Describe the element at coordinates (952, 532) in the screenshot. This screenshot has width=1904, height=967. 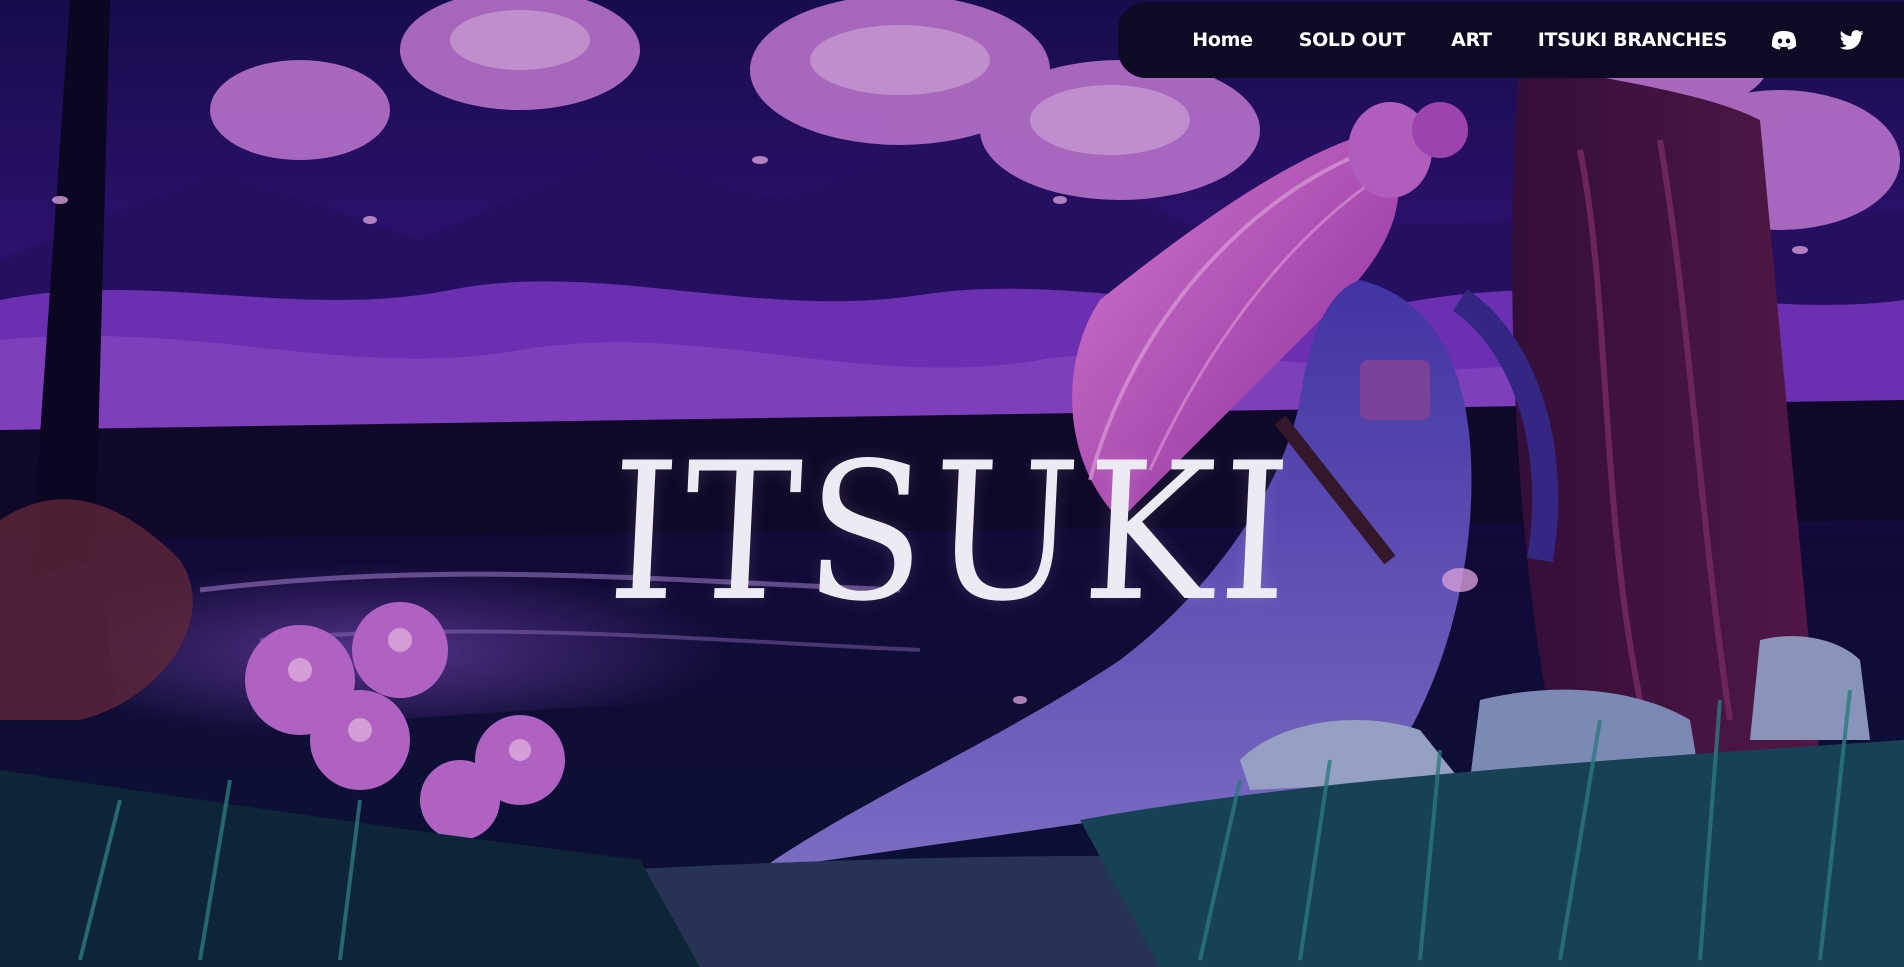
I see `site-title: ITSUKI` at that location.